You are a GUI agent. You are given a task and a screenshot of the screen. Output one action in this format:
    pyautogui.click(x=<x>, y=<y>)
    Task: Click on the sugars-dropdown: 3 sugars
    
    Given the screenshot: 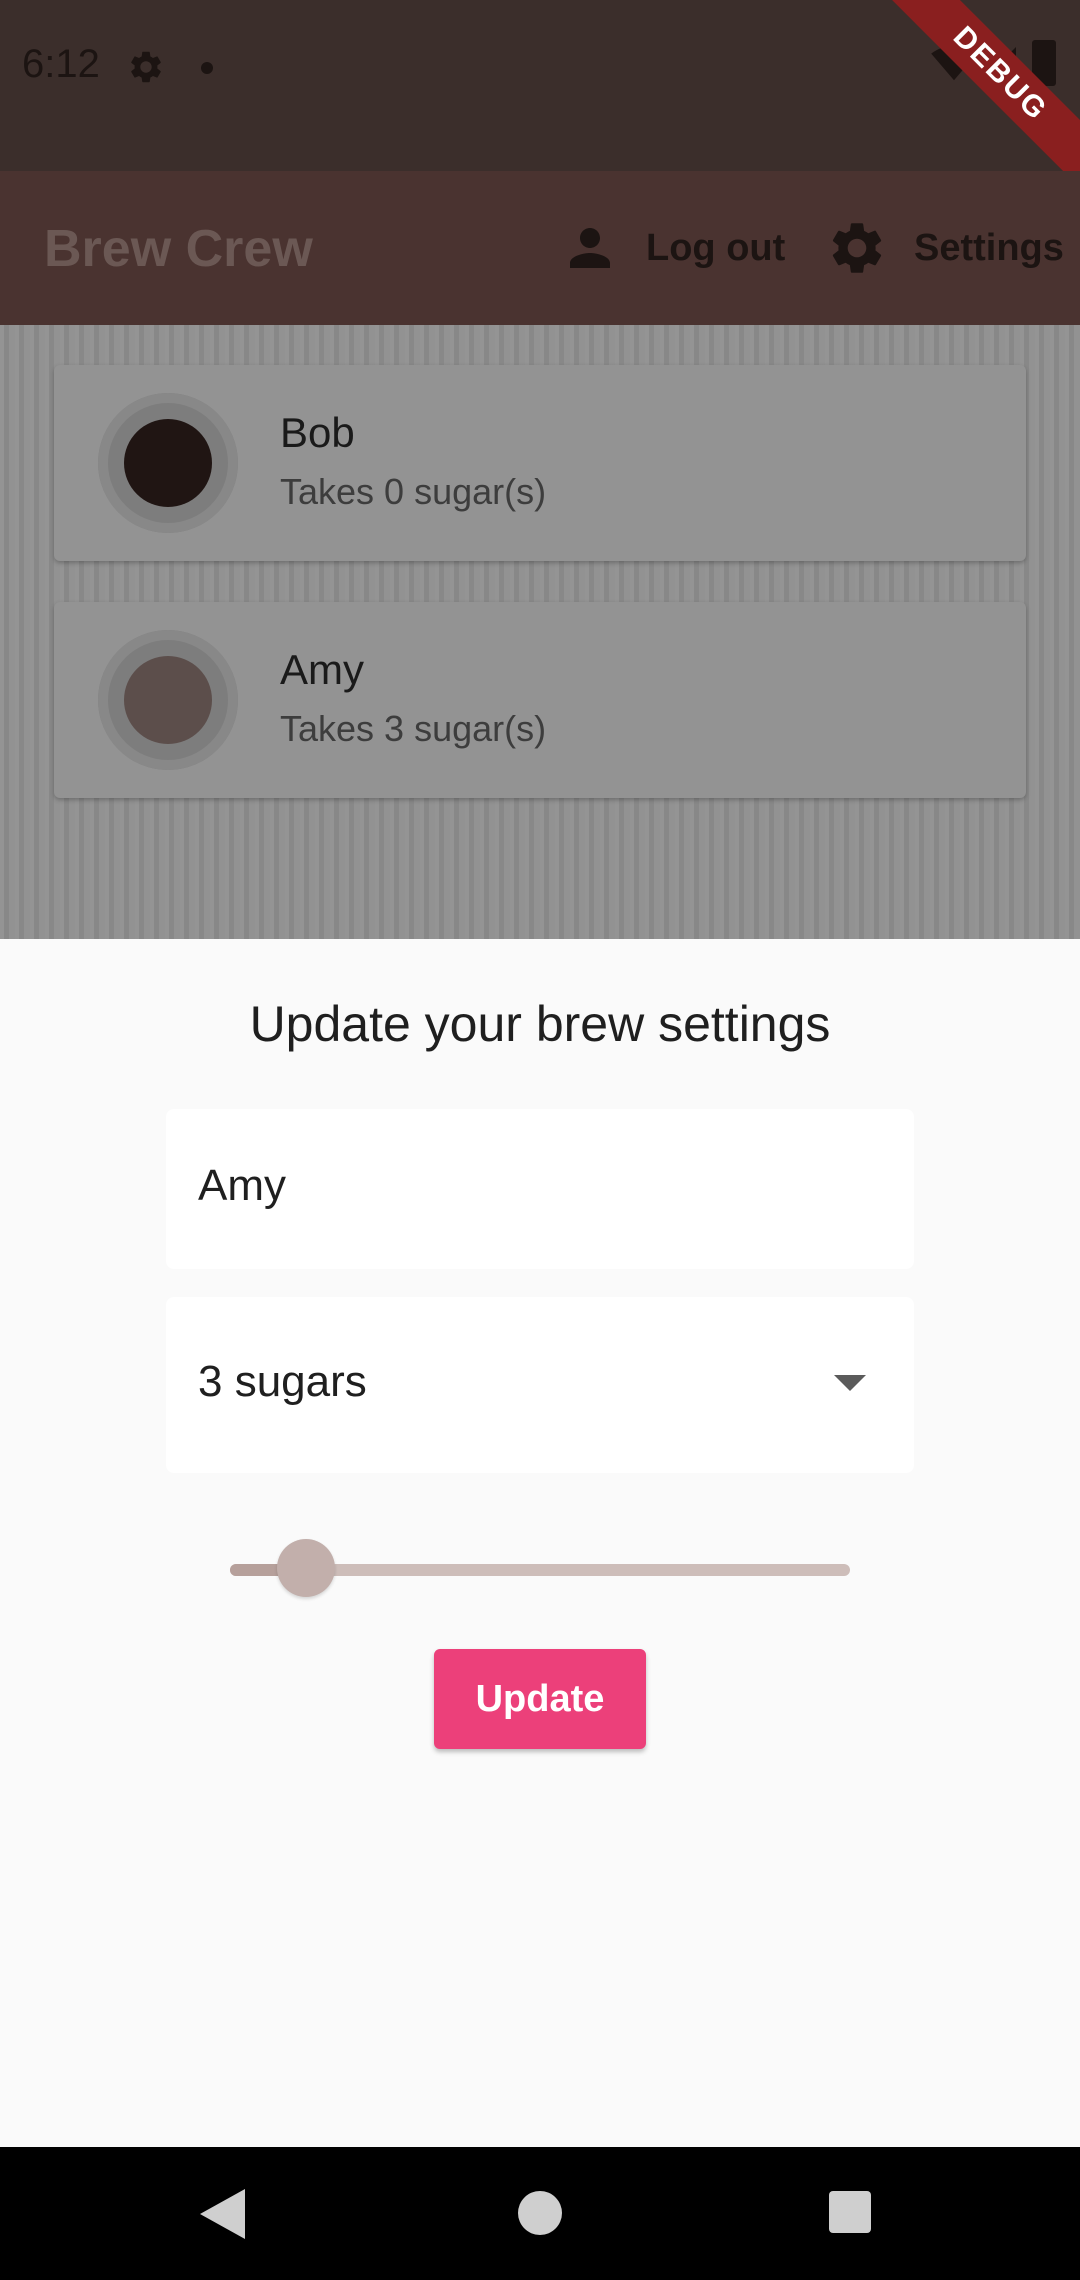 What is the action you would take?
    pyautogui.click(x=540, y=1385)
    